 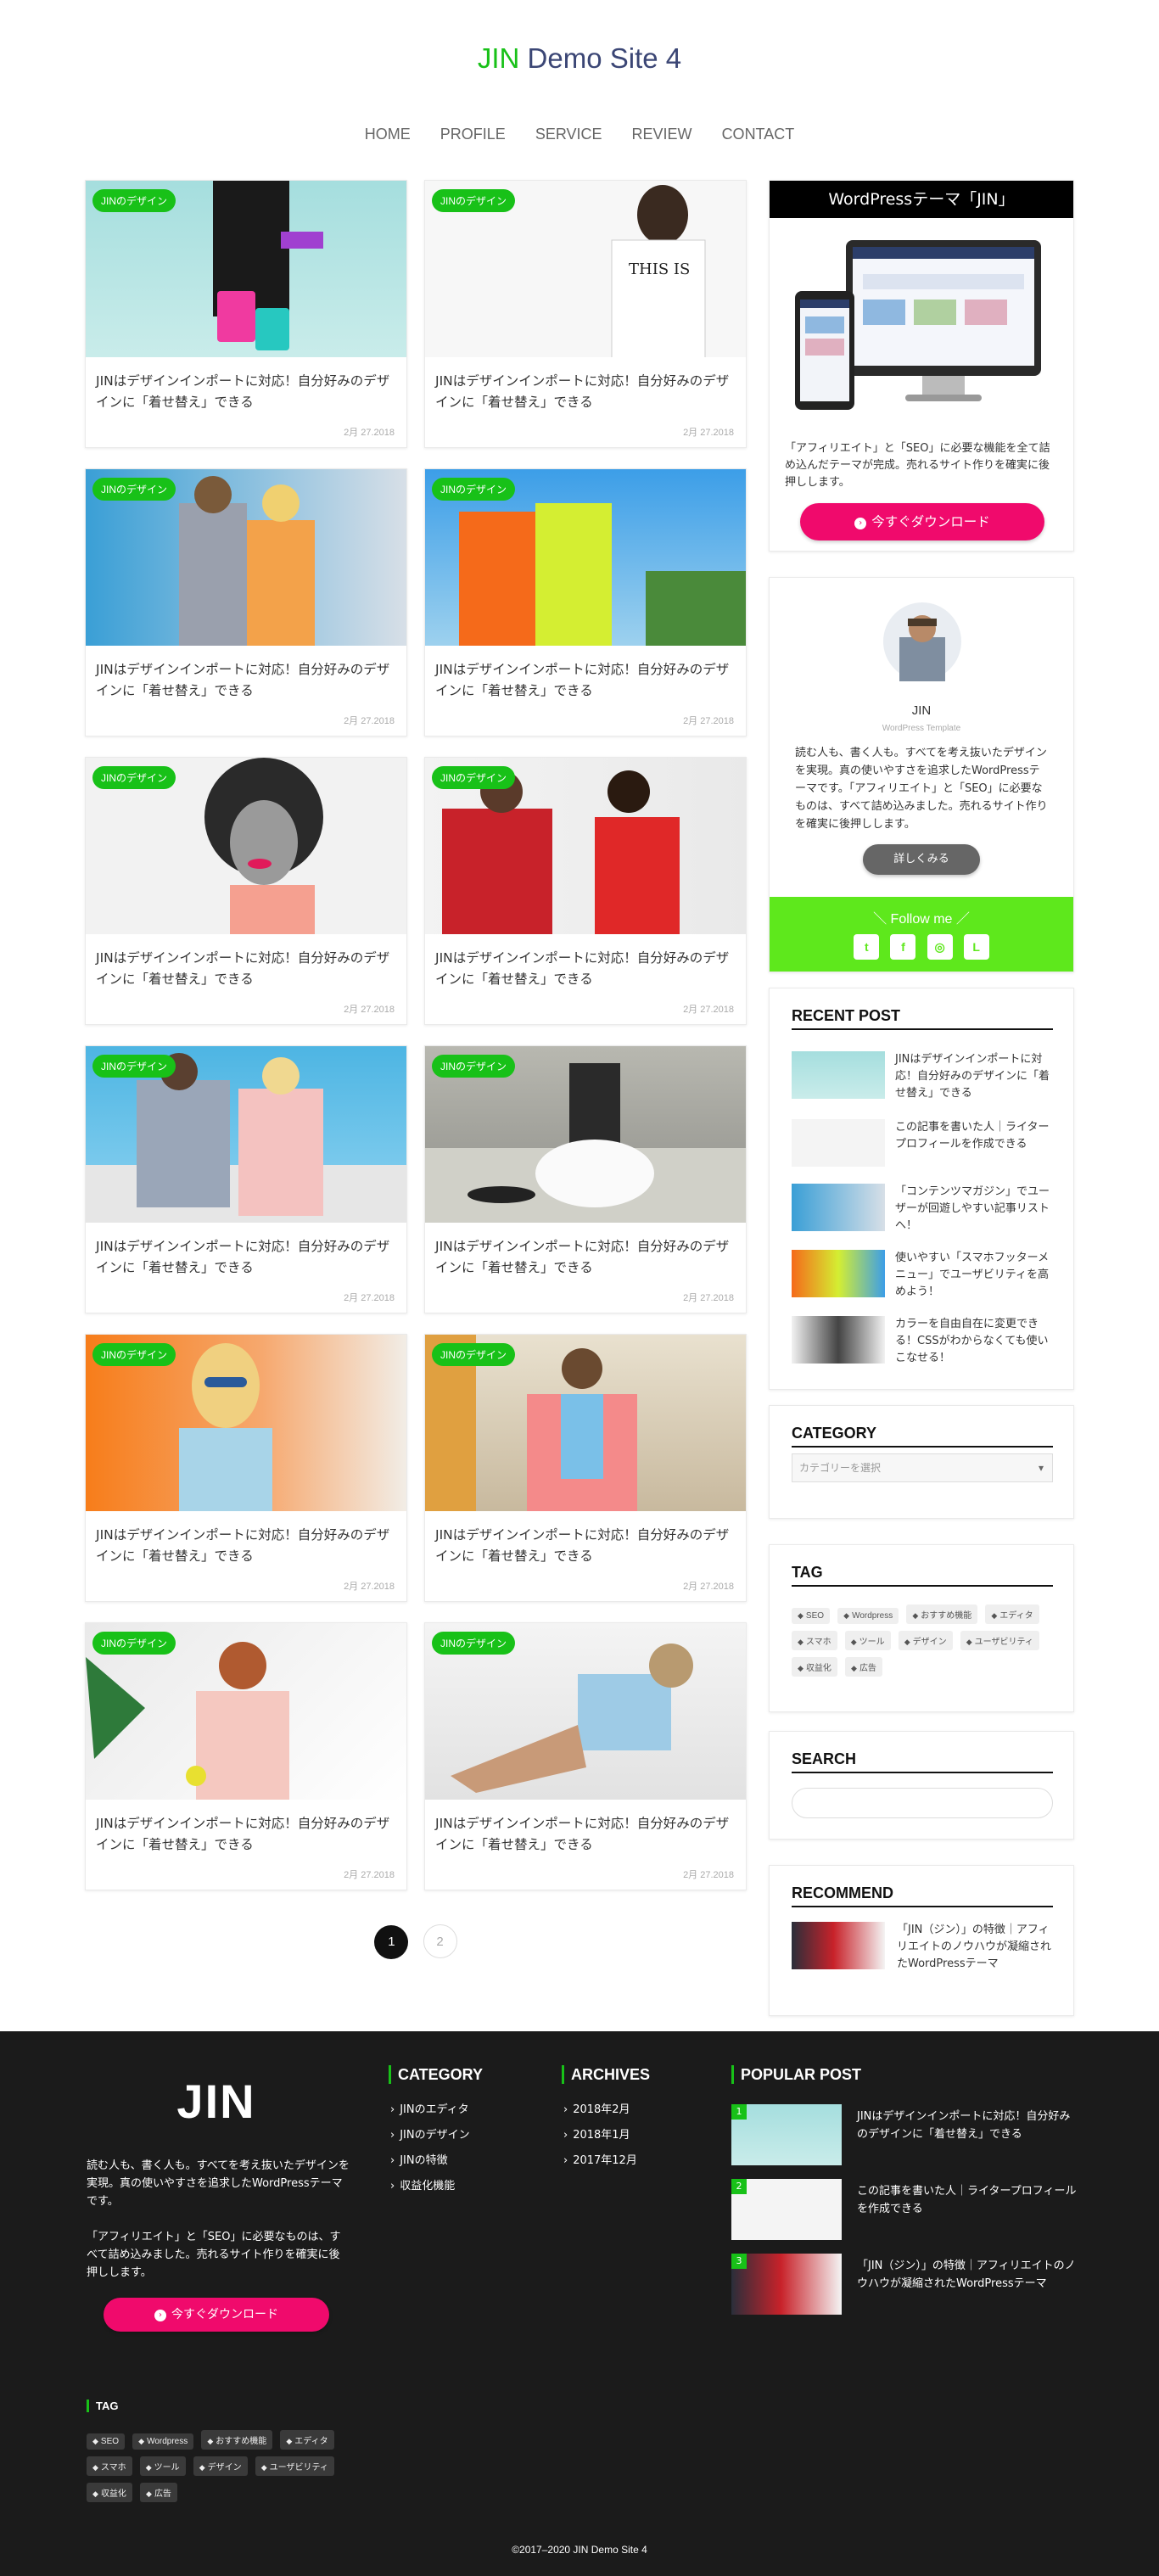 I want to click on nav-profile: PROFILE, so click(x=473, y=134).